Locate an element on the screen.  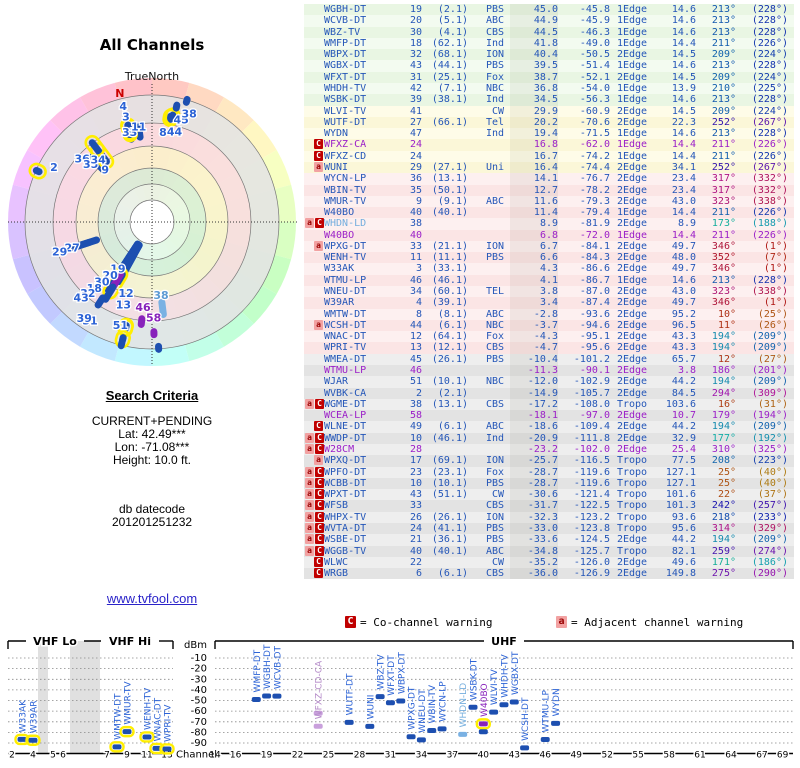
adjacent-channel-warning-icon: a is located at coordinates (318, 324).